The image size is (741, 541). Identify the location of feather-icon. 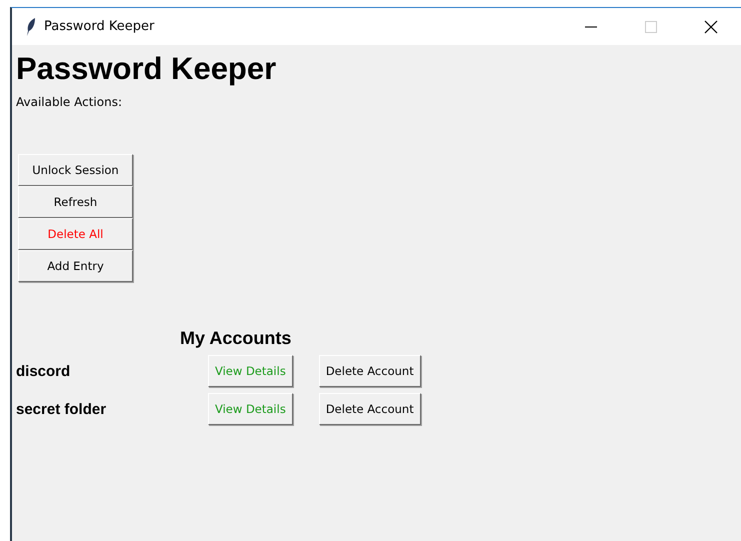
(31, 27).